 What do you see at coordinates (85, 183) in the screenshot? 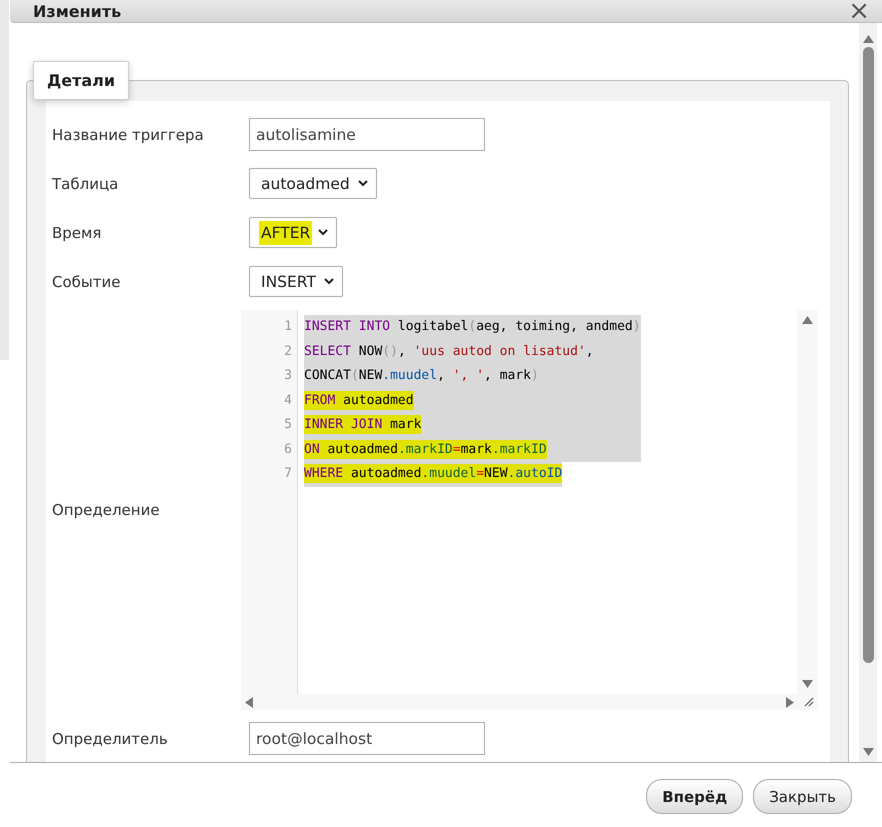
I see `field-label: Таблица` at bounding box center [85, 183].